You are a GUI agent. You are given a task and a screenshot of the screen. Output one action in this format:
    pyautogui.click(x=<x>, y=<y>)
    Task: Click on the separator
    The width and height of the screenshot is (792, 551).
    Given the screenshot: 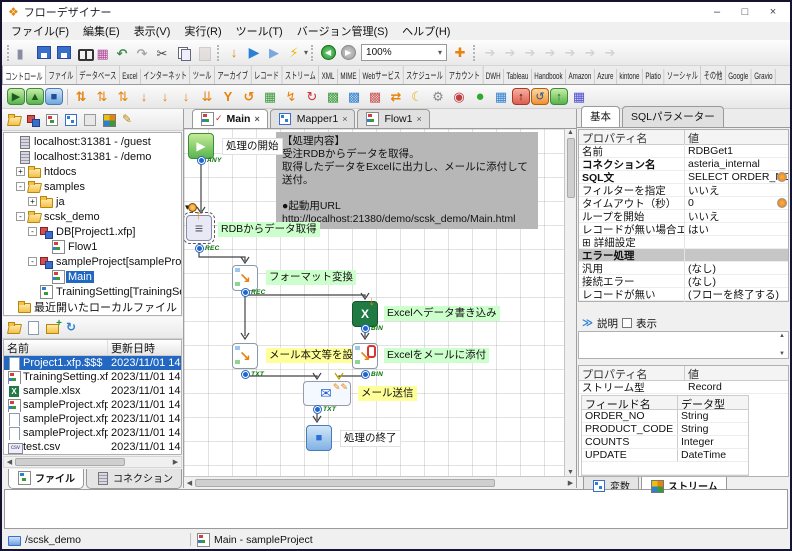 What is the action you would take?
    pyautogui.click(x=67, y=96)
    